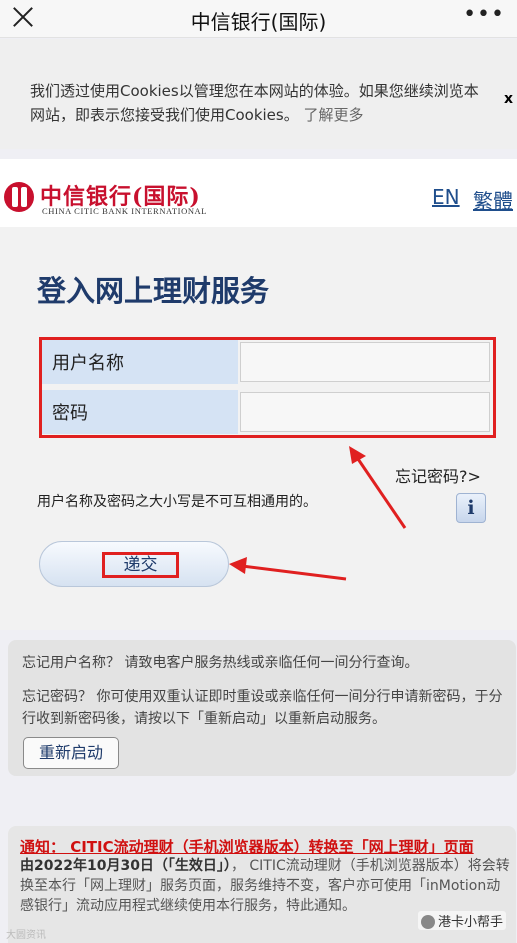  I want to click on username-label: 用户名称, so click(140, 362).